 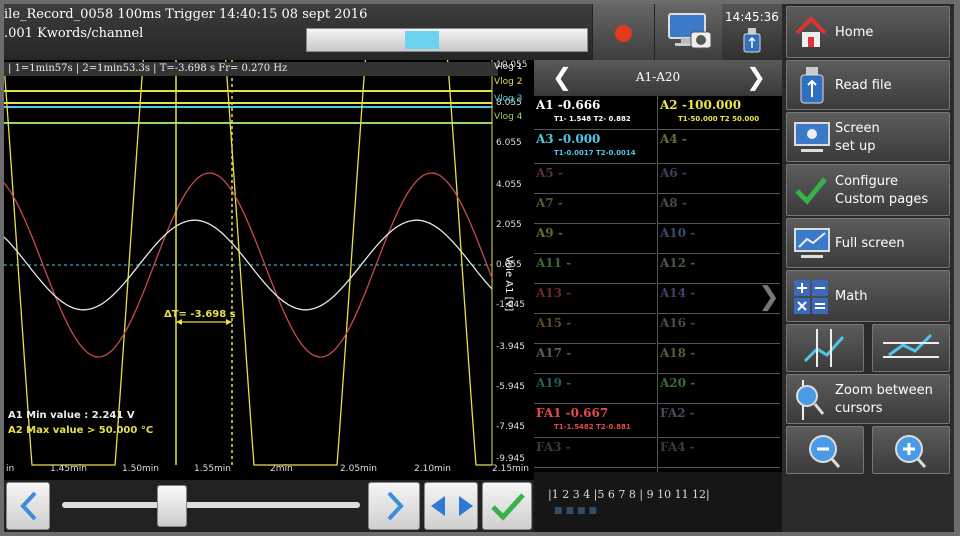 What do you see at coordinates (658, 502) in the screenshot?
I see `page-selector: |1 2 3 4 |5 6 7 8 | 9 10 11 12| ■■■■` at bounding box center [658, 502].